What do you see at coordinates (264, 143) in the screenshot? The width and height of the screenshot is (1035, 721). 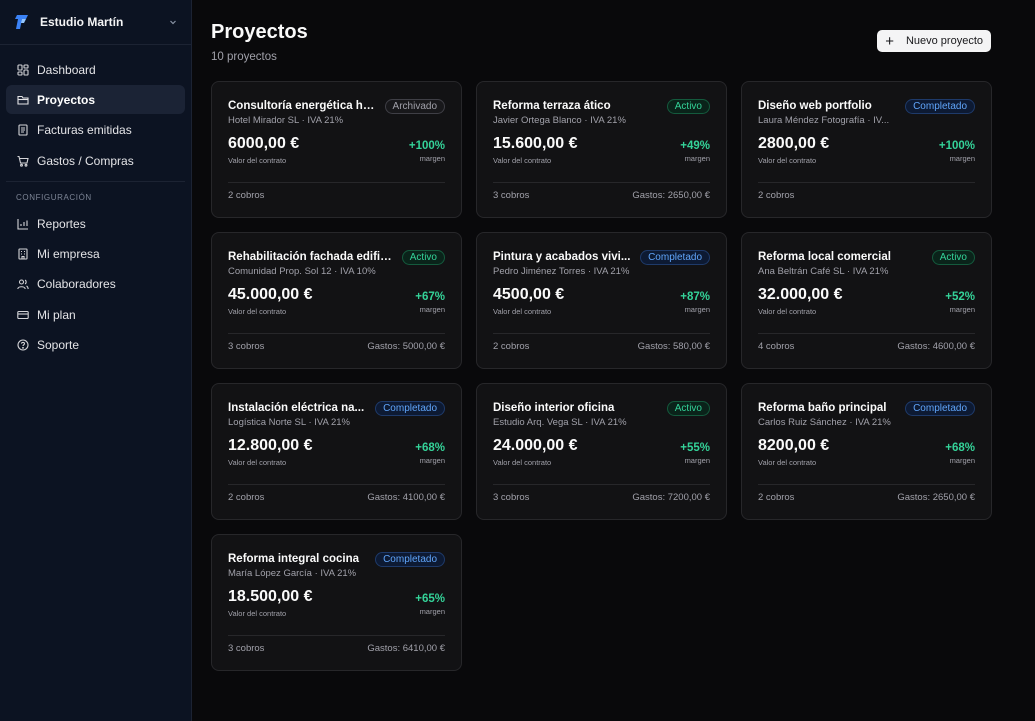 I see `contract-amount: 6000,00 €` at bounding box center [264, 143].